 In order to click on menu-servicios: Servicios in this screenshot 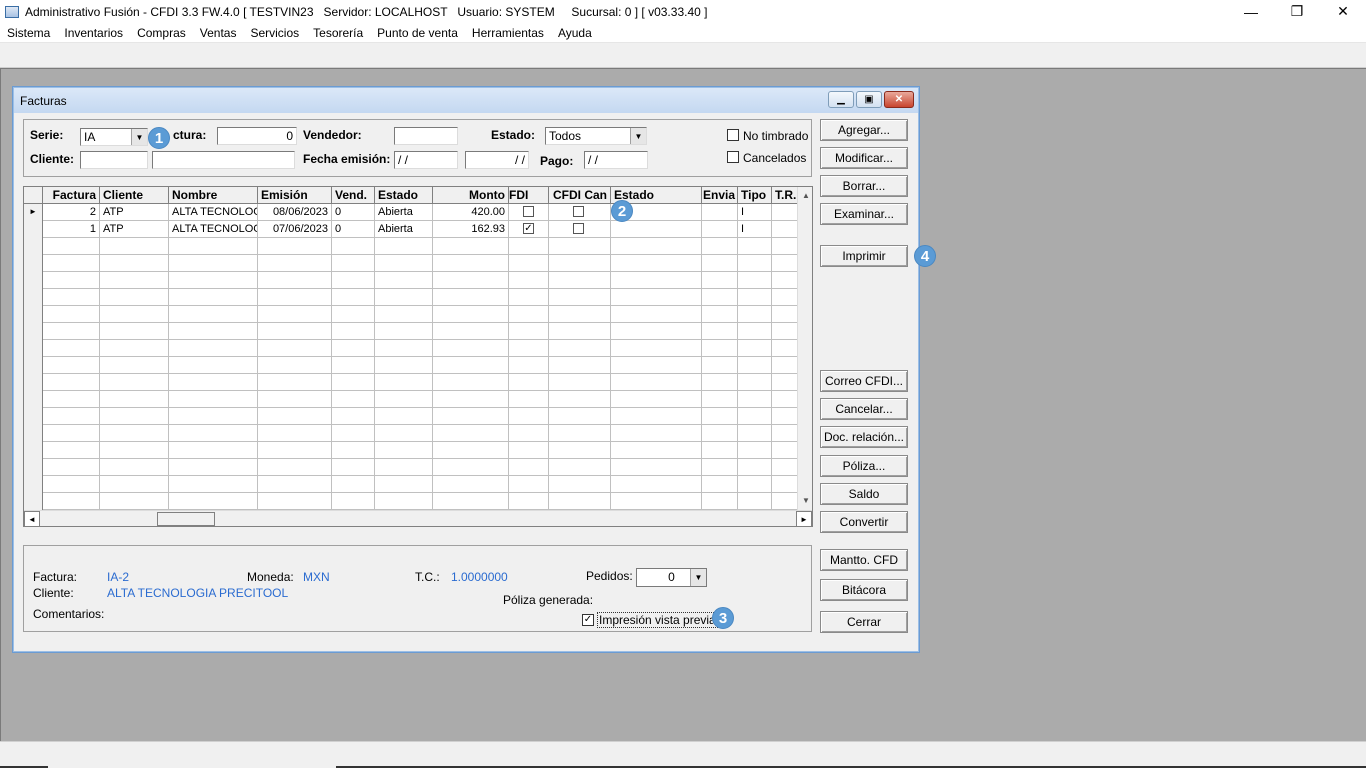, I will do `click(274, 33)`.